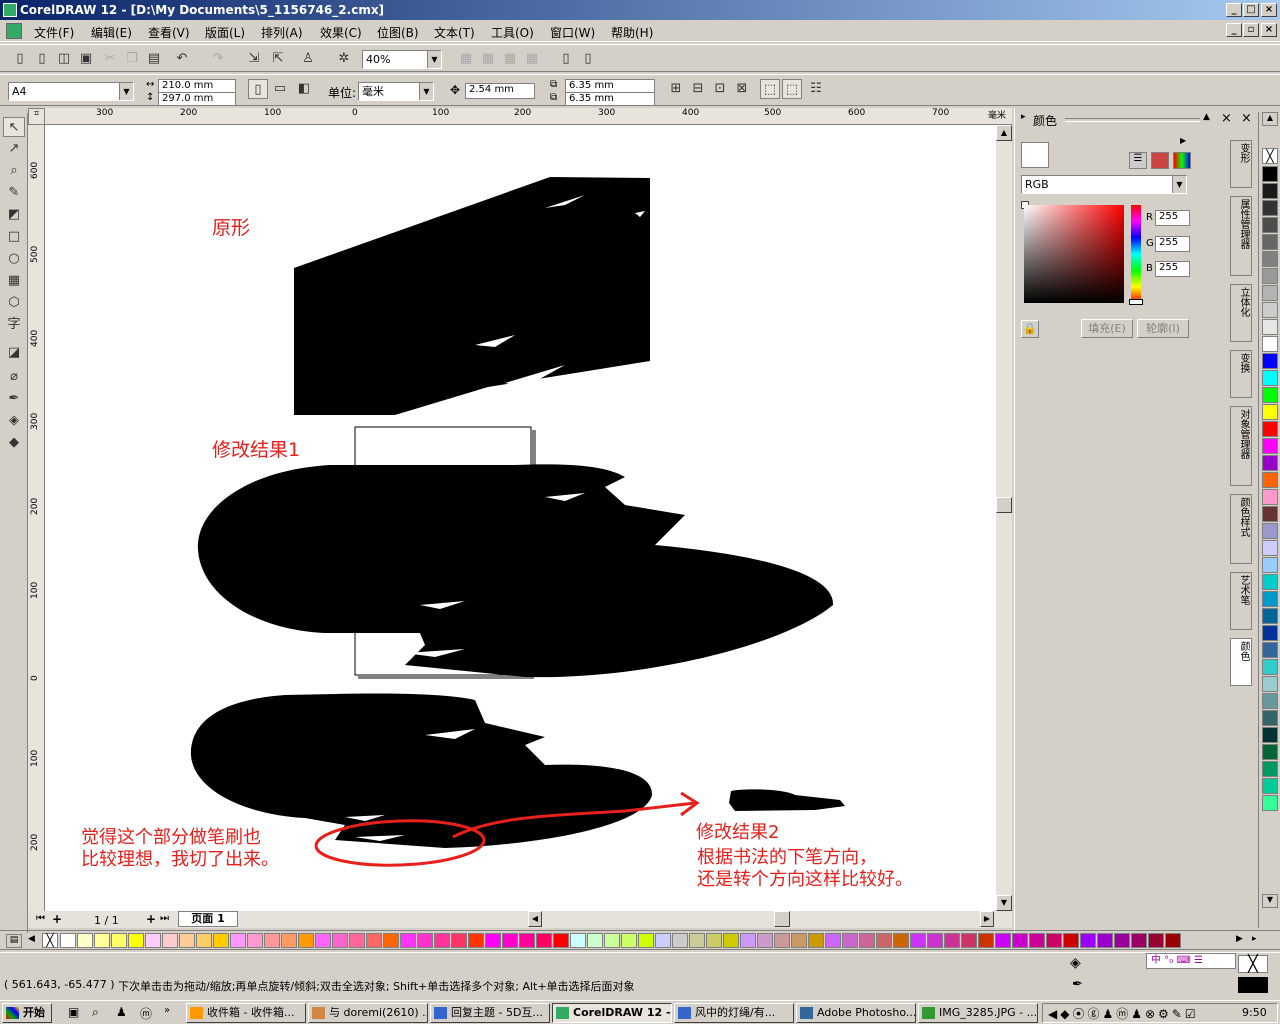 The height and width of the screenshot is (1024, 1280). Describe the element at coordinates (1136, 302) in the screenshot. I see `hue-slider-handle` at that location.